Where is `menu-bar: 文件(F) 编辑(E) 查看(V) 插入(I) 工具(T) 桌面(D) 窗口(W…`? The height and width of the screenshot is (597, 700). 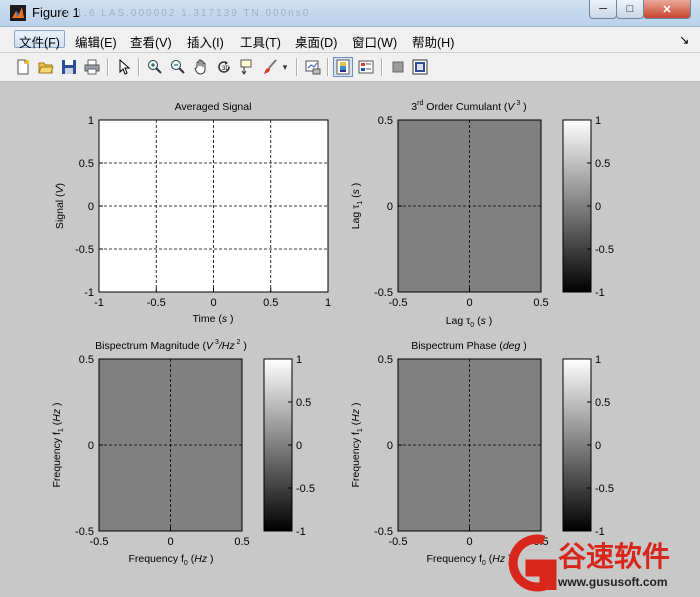
menu-bar: 文件(F) 编辑(E) 查看(V) 插入(I) 工具(T) 桌面(D) 窗口(W… is located at coordinates (350, 40).